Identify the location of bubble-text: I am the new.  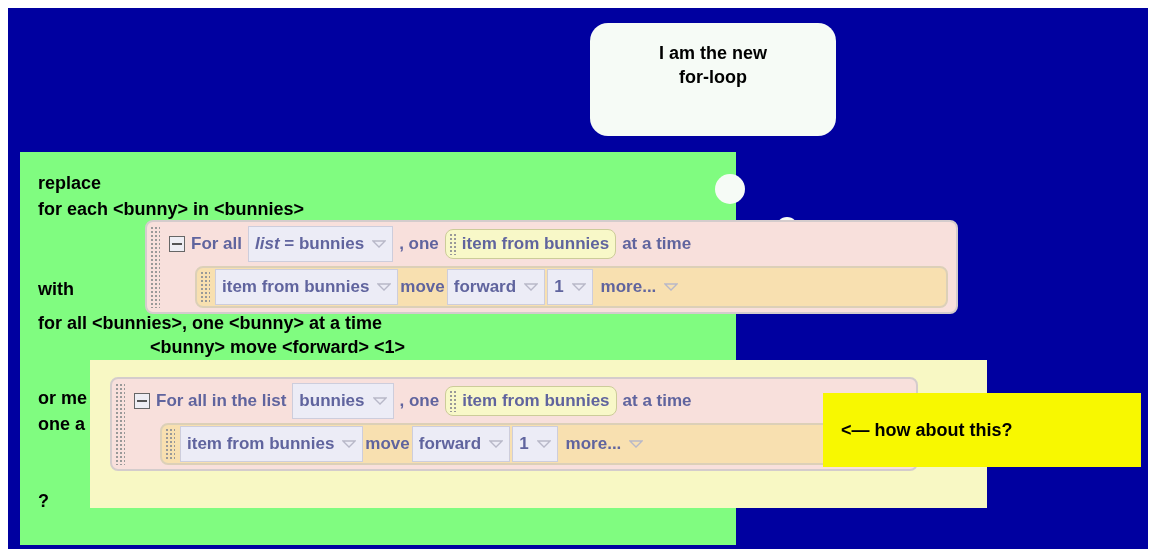
(713, 53).